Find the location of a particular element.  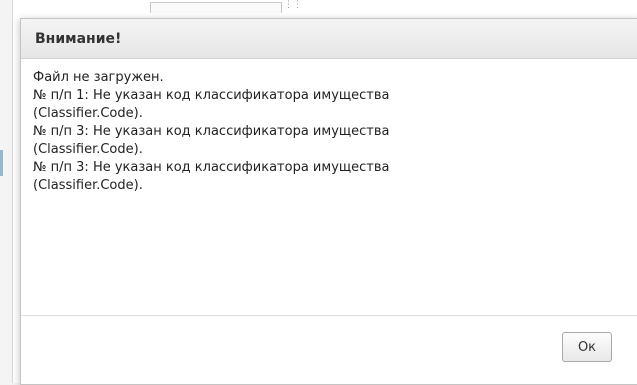

background-resize-icon: ⋮⋮ is located at coordinates (293, 5).